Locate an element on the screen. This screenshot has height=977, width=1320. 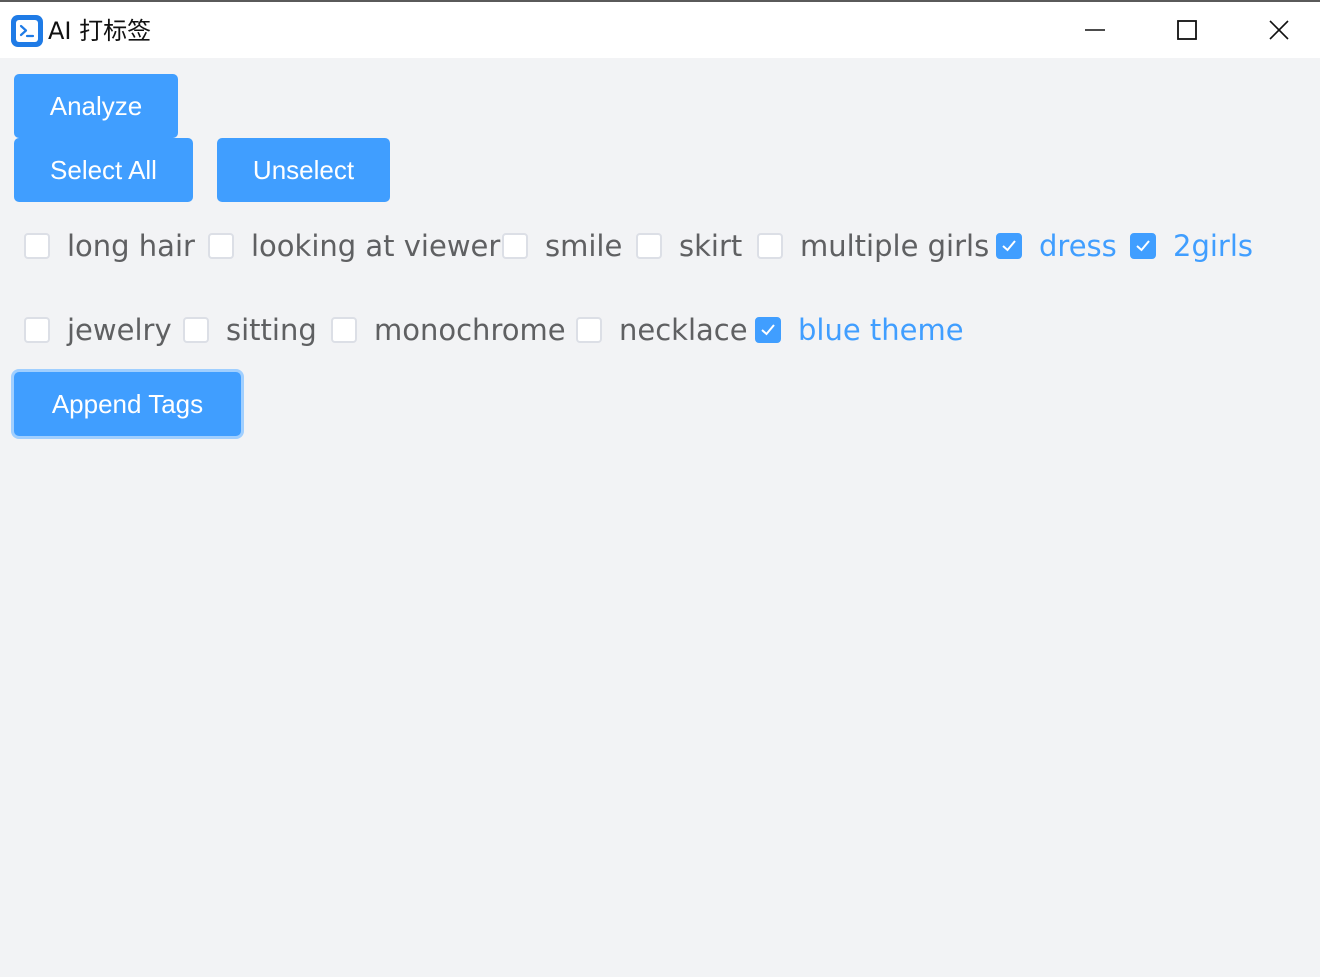
append-tags-button: Append Tags is located at coordinates (127, 404).